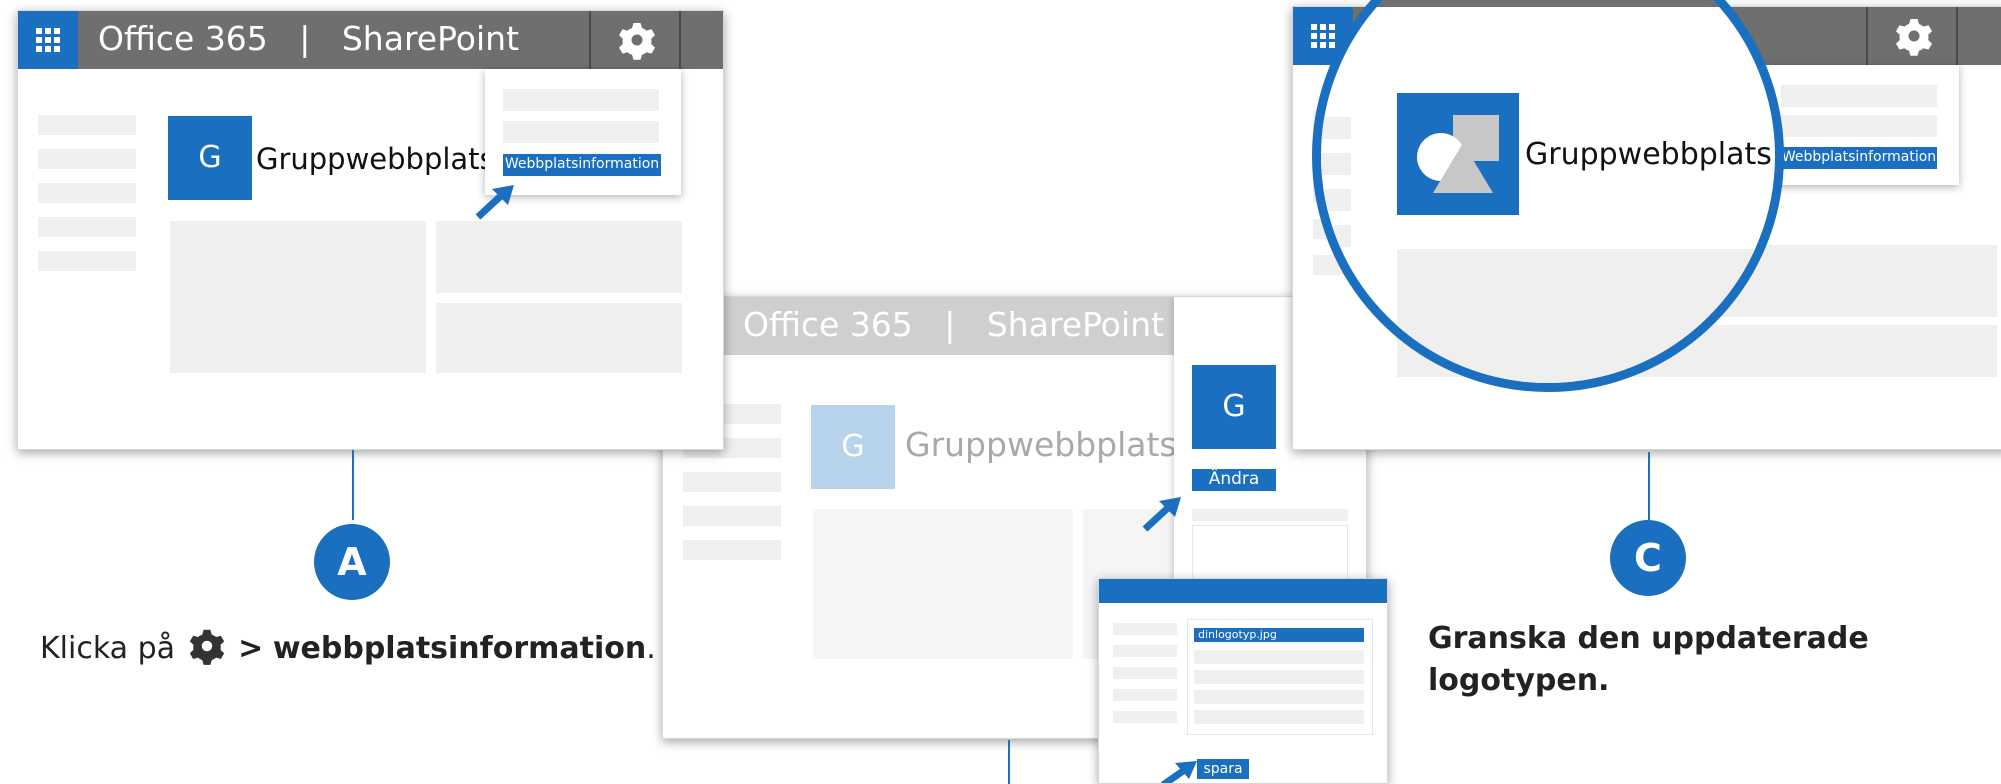  Describe the element at coordinates (375, 159) in the screenshot. I see `site-title: Gruppwebbplats` at that location.